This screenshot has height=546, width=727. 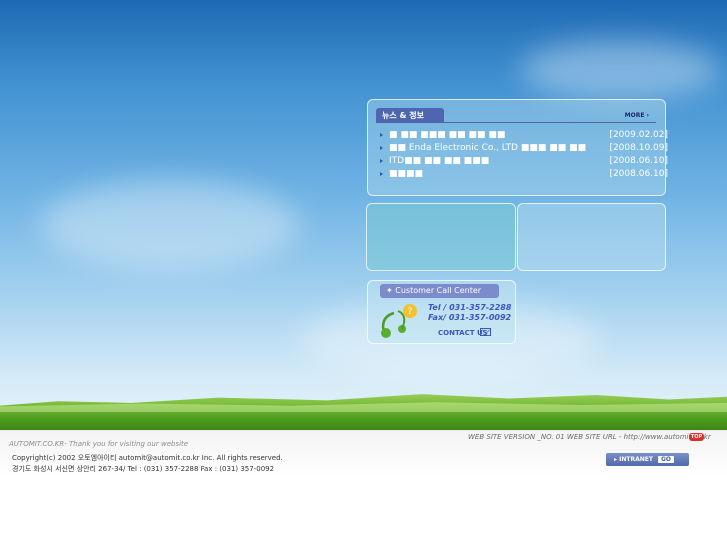 What do you see at coordinates (516, 122) in the screenshot?
I see `news-divider` at bounding box center [516, 122].